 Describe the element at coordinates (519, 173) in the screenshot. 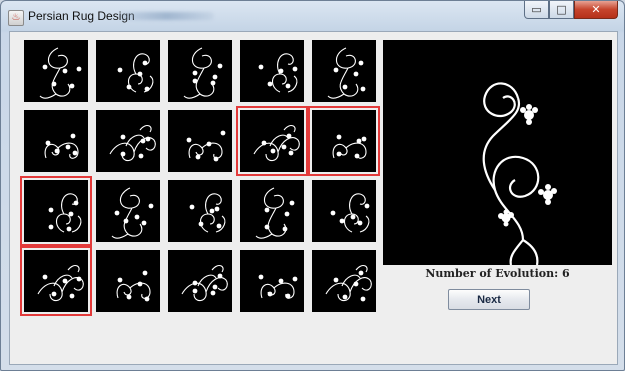

I see `preview-pattern` at that location.